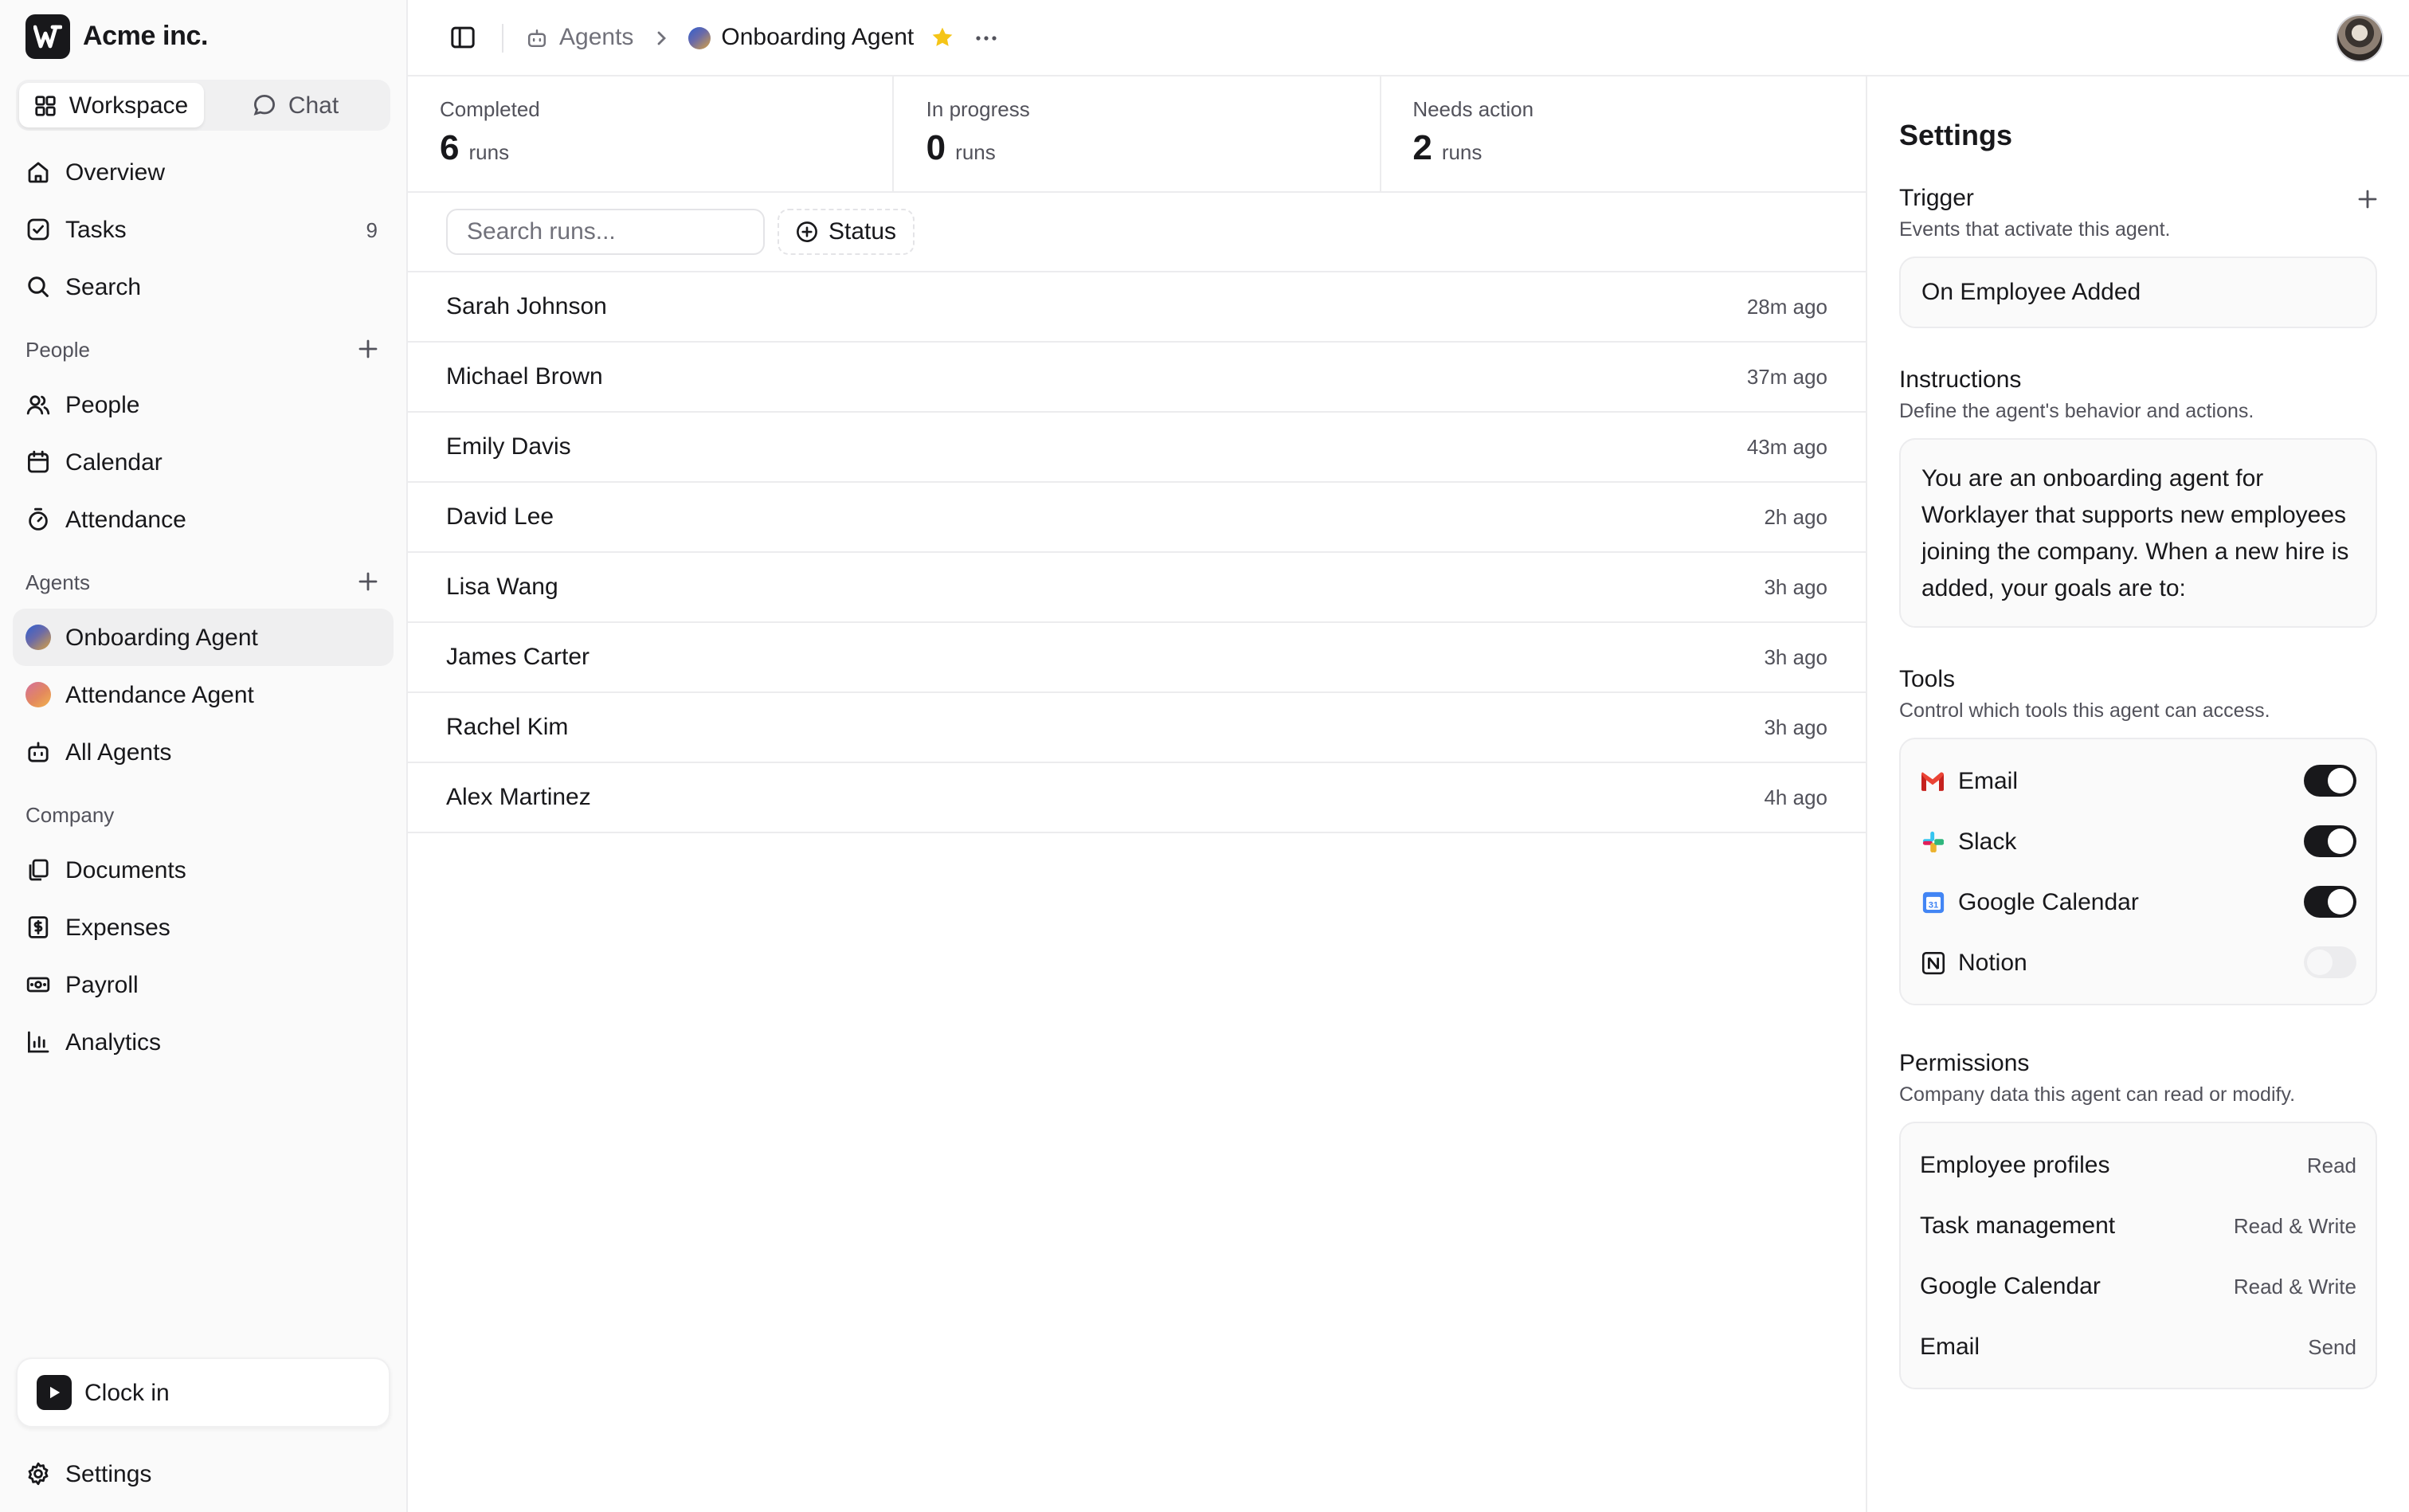 This screenshot has height=1512, width=2409. What do you see at coordinates (368, 349) in the screenshot?
I see `add-person-button` at bounding box center [368, 349].